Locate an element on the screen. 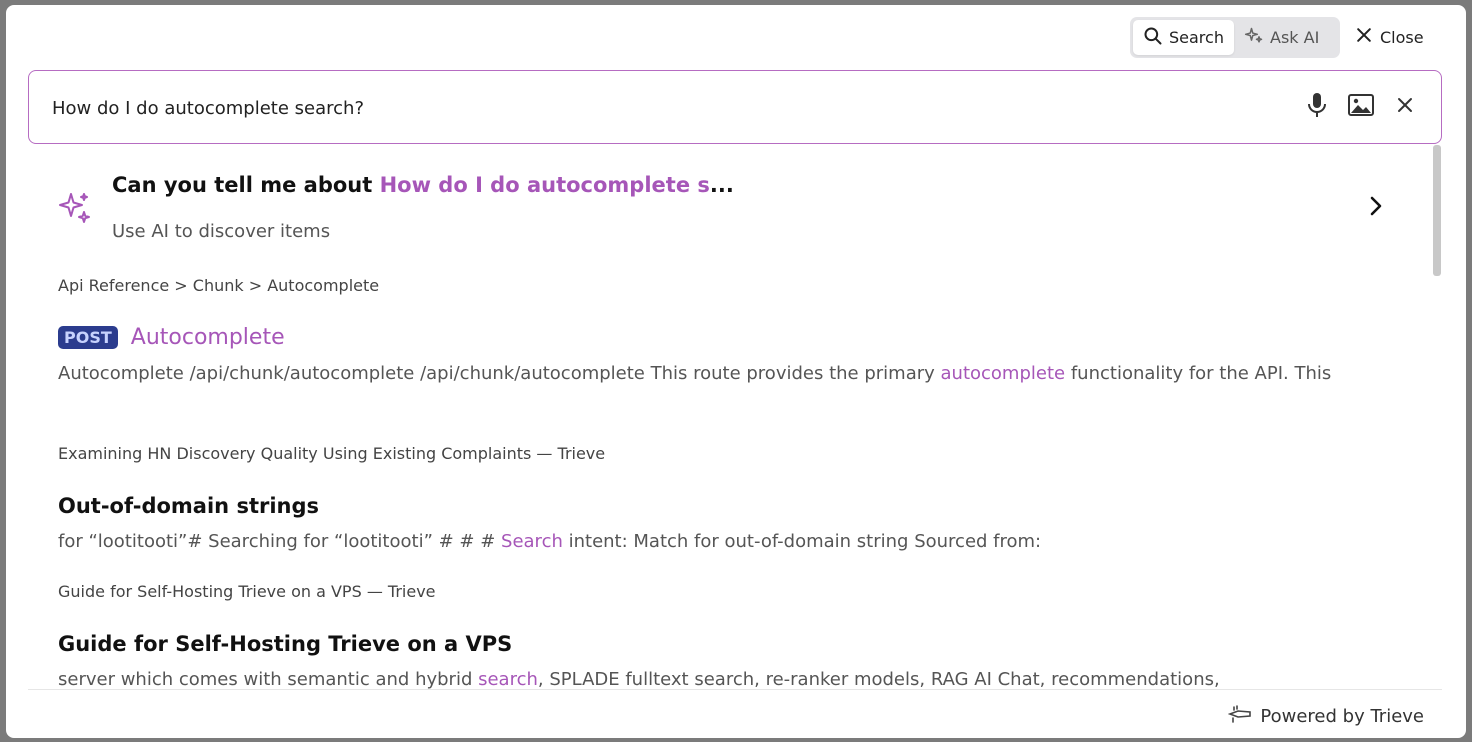 Image resolution: width=1472 pixels, height=742 pixels. search-mode-label: Search is located at coordinates (1196, 37).